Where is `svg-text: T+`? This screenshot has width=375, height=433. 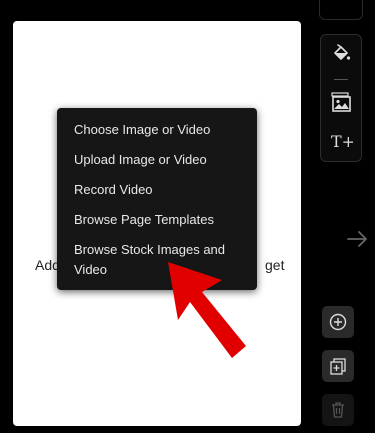
svg-text: T+ is located at coordinates (342, 141).